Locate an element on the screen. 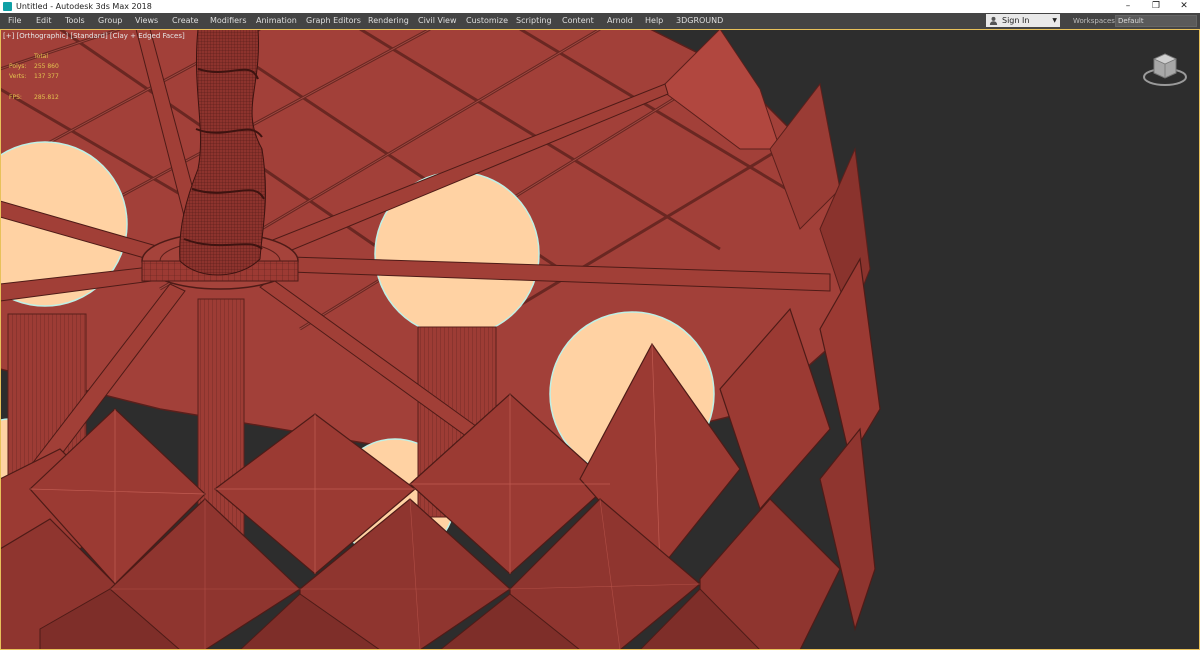 This screenshot has height=650, width=1200. sign-in-label: Sign In is located at coordinates (1016, 20).